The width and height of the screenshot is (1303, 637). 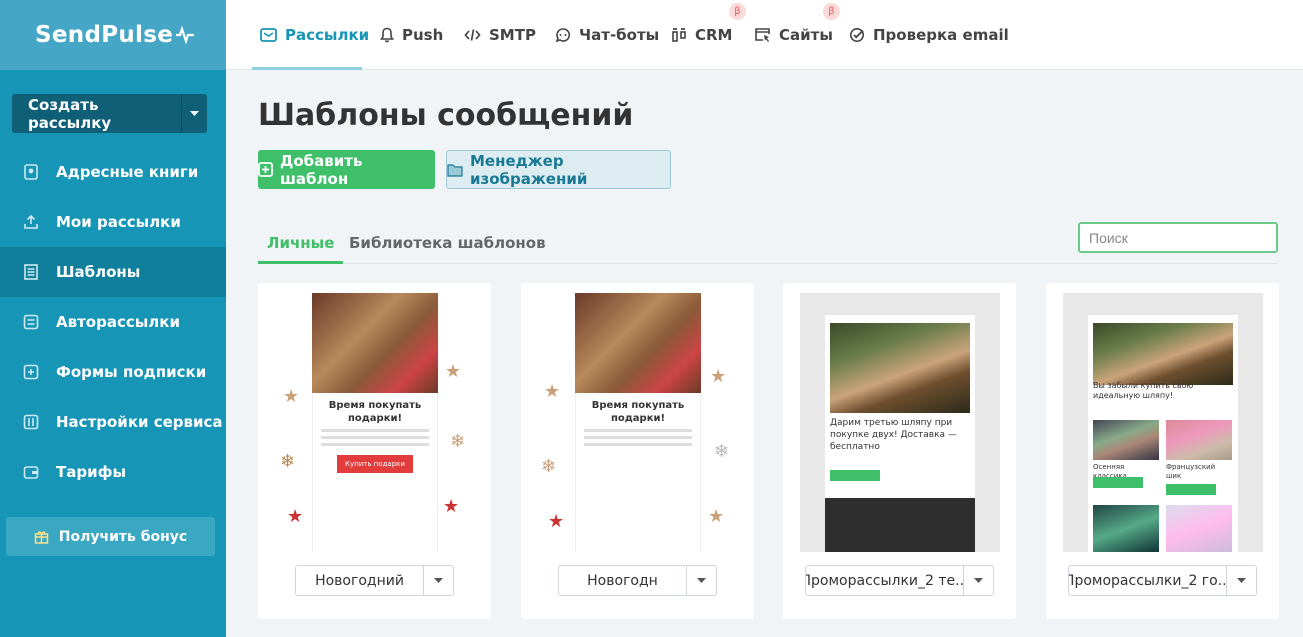 I want to click on sidebar-item-tariffs: Тарифы, so click(x=113, y=472).